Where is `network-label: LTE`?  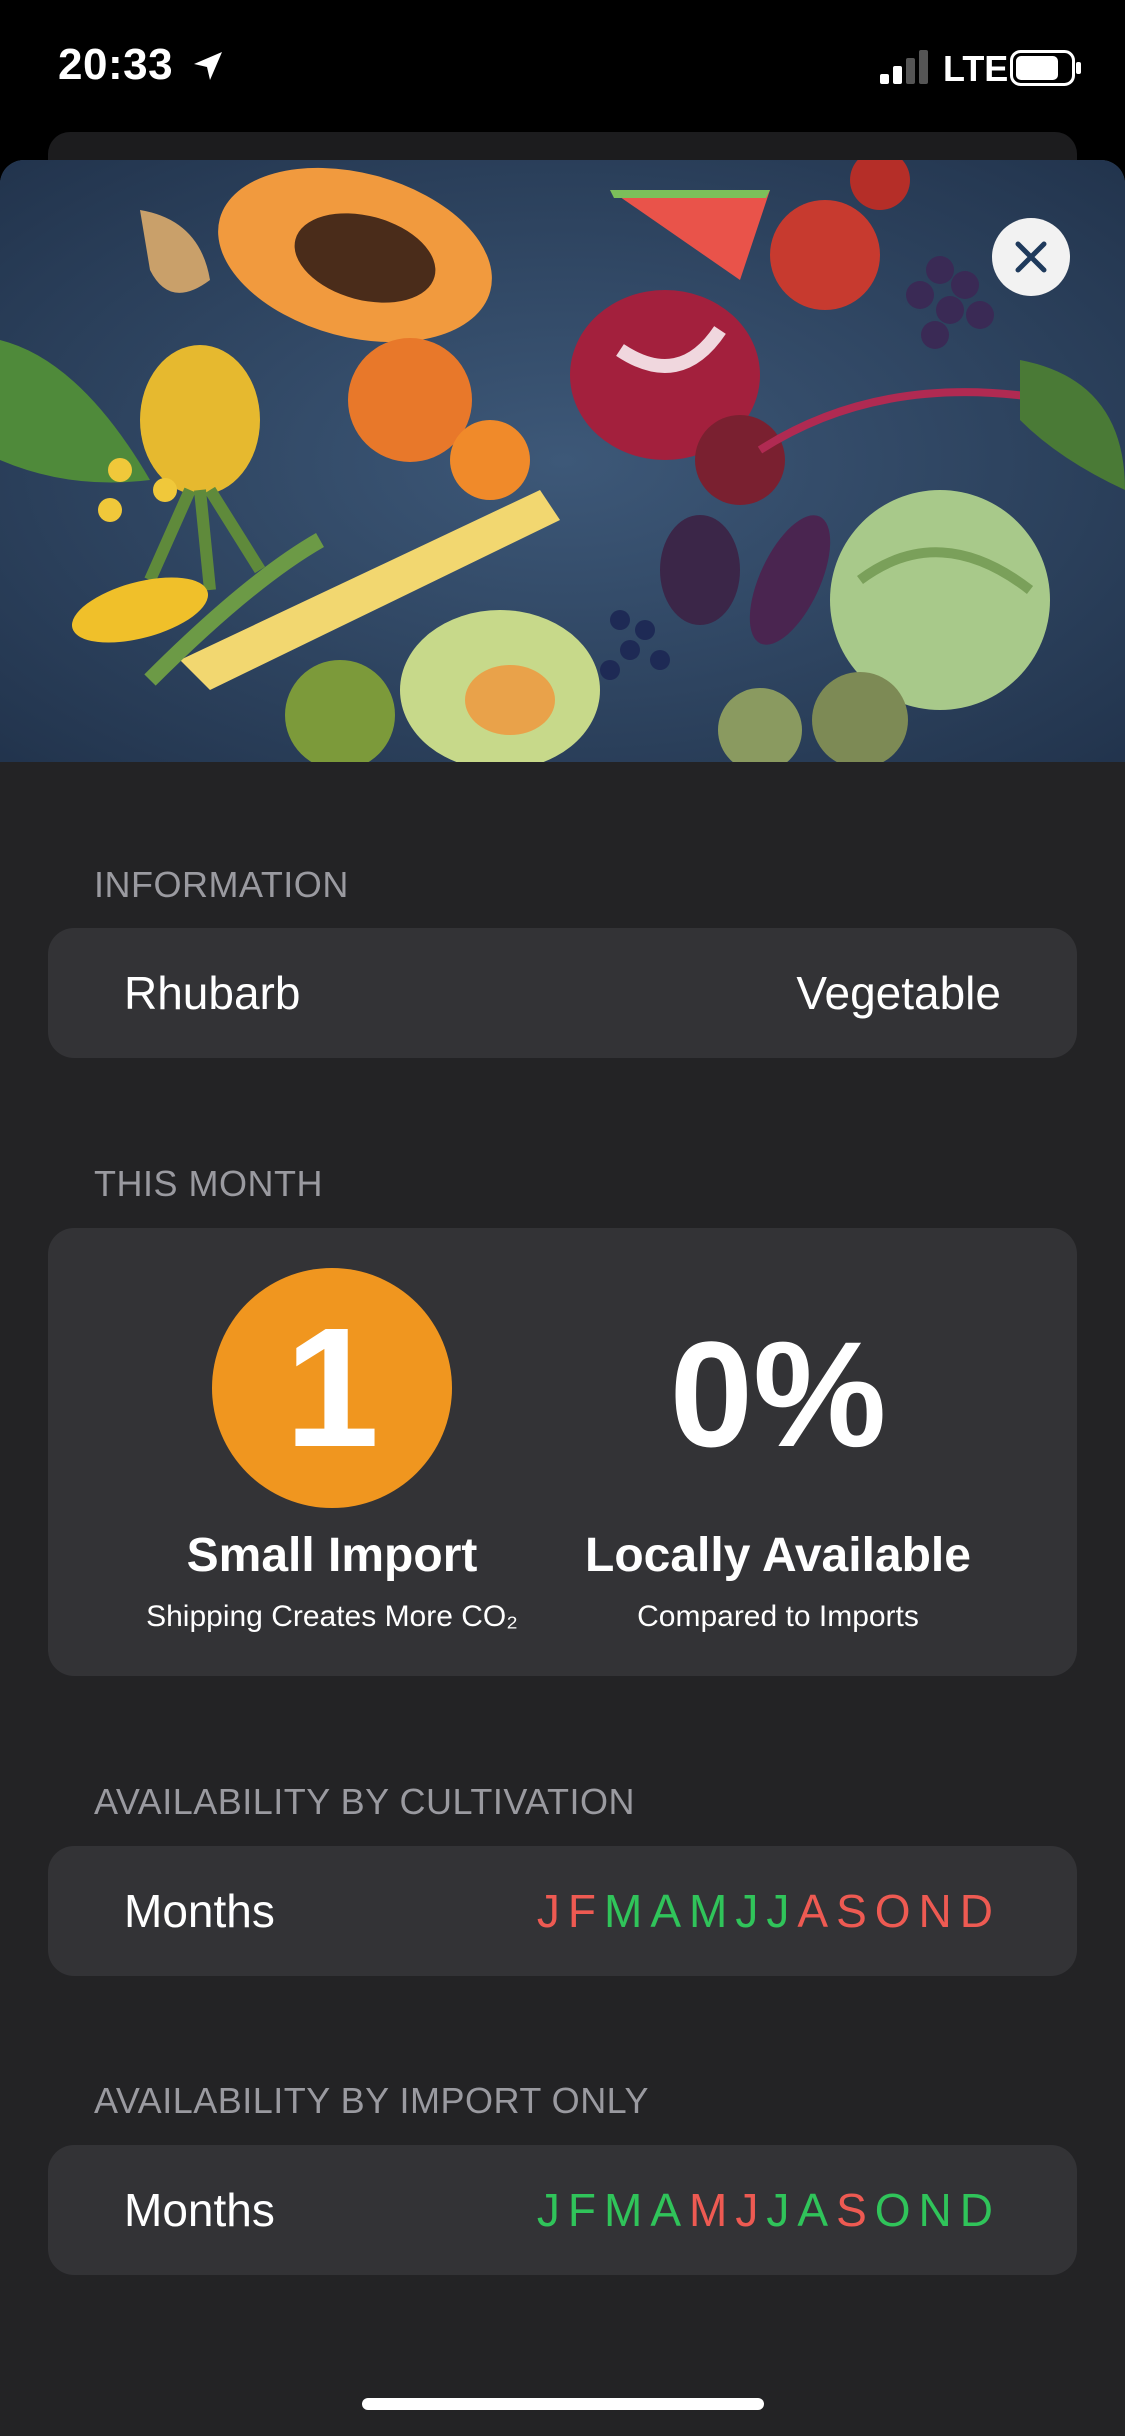 network-label: LTE is located at coordinates (976, 68).